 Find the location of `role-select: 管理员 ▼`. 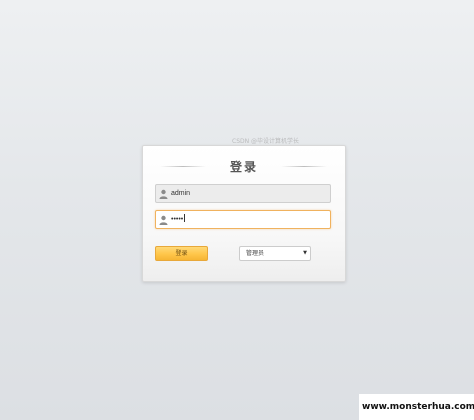

role-select: 管理员 ▼ is located at coordinates (275, 253).